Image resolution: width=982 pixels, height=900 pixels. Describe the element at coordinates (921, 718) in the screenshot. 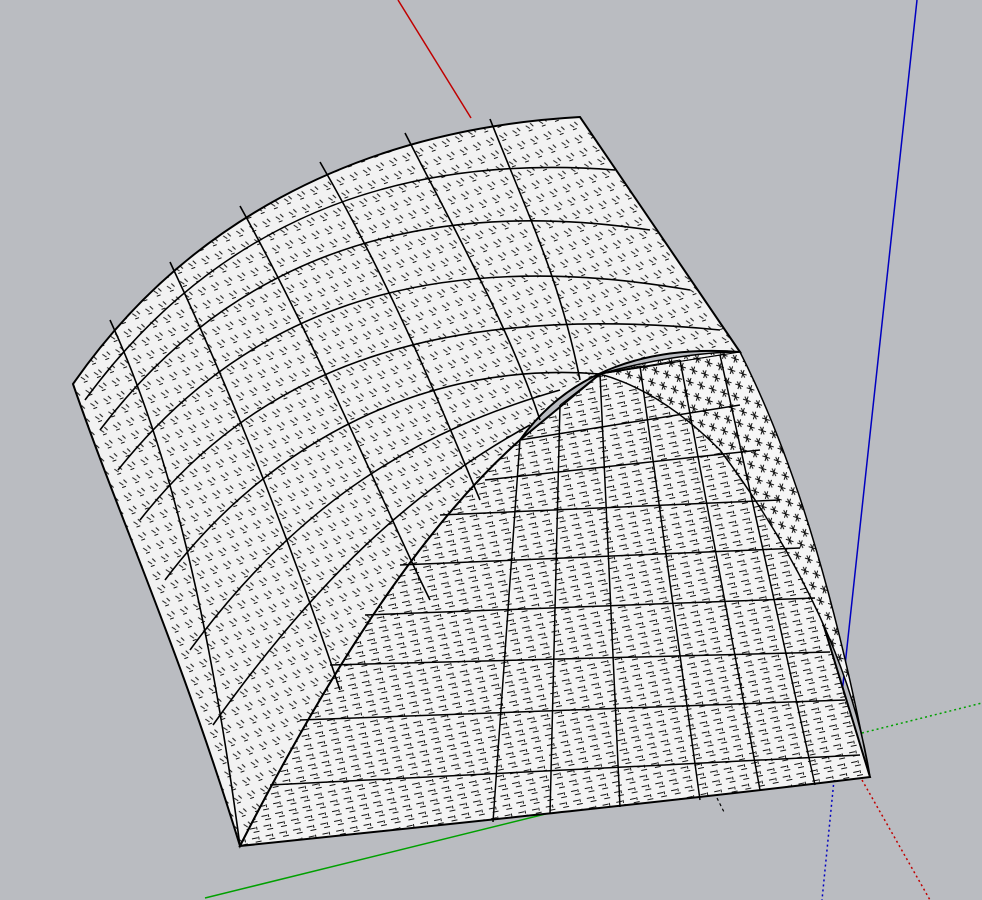

I see `green-axis-dotted` at that location.